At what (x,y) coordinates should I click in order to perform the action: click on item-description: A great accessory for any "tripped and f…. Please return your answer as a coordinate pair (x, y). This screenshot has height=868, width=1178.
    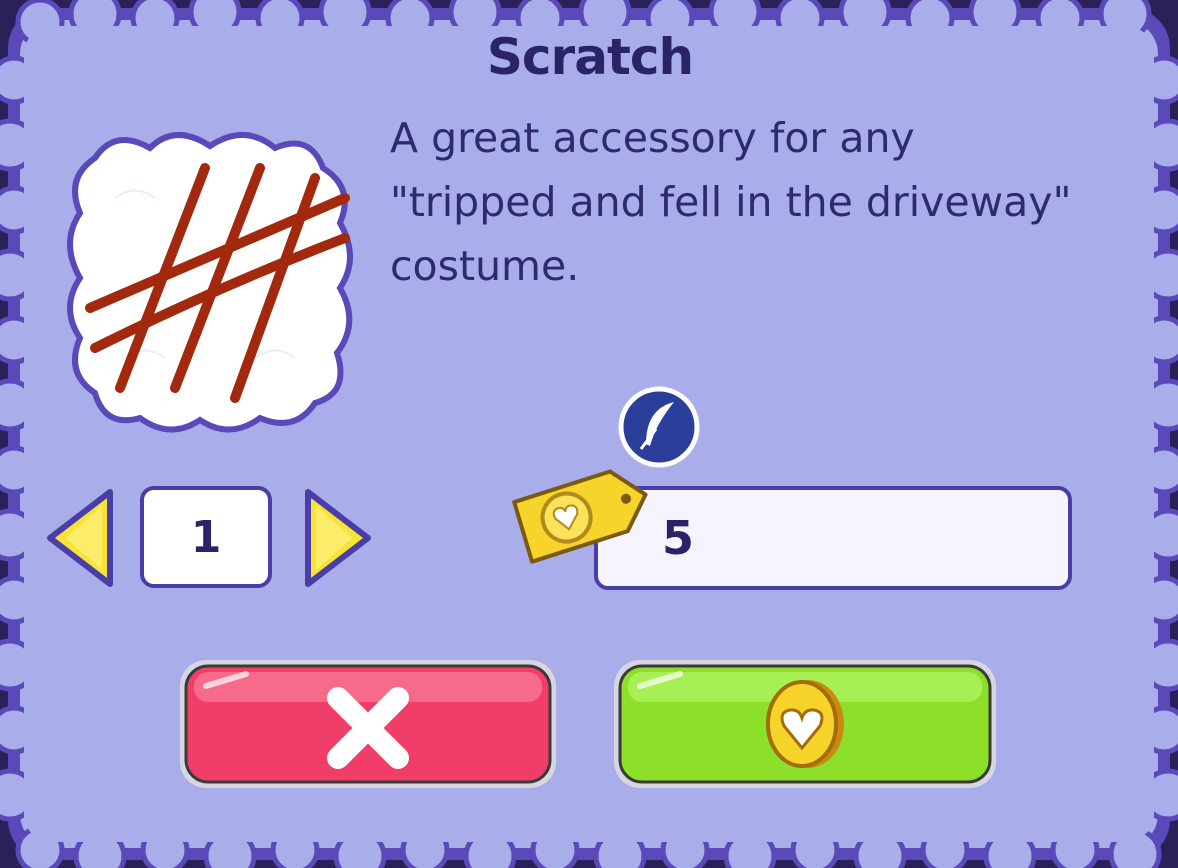
    Looking at the image, I should click on (731, 202).